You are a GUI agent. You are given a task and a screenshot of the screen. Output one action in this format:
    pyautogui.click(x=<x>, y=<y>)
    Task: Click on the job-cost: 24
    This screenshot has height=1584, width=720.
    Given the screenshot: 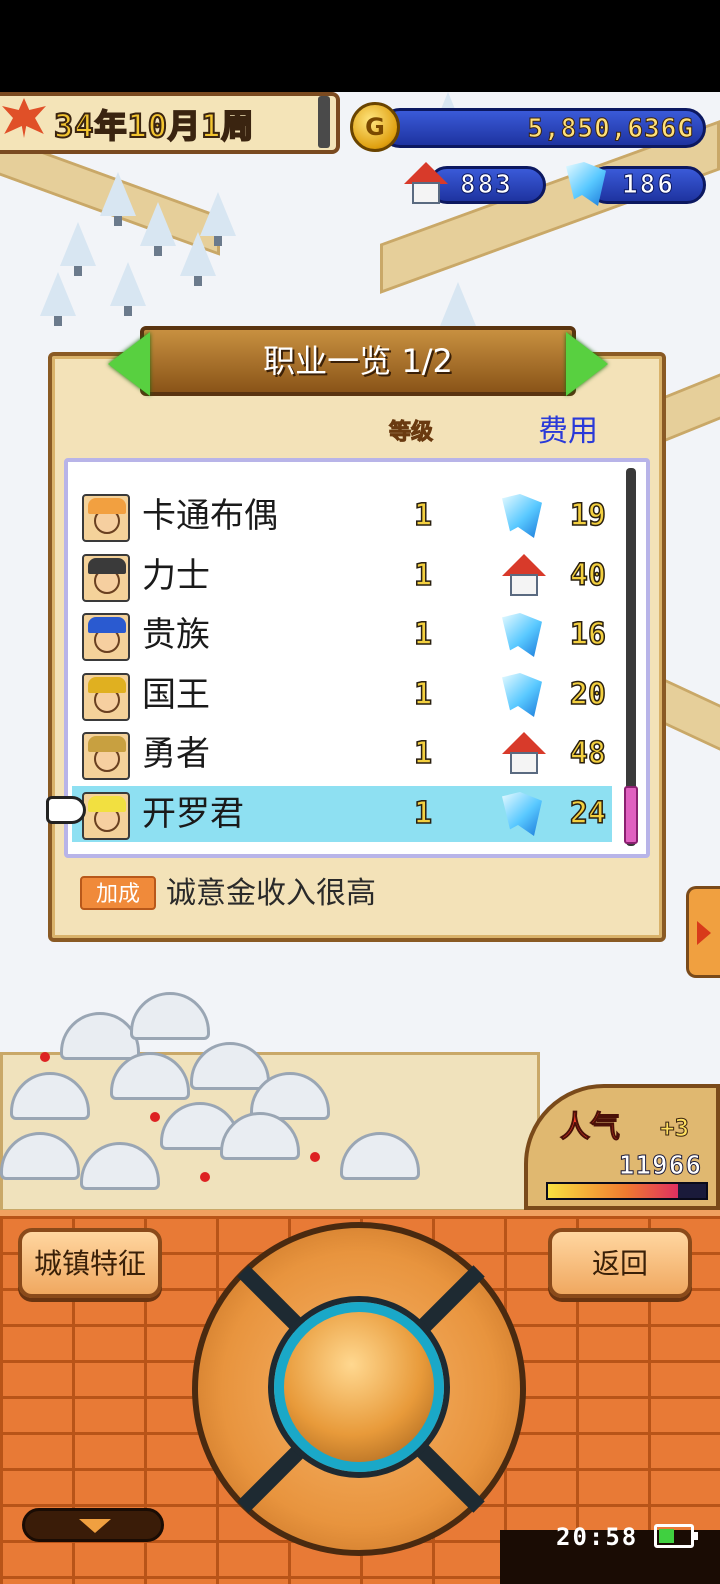 What is the action you would take?
    pyautogui.click(x=588, y=813)
    